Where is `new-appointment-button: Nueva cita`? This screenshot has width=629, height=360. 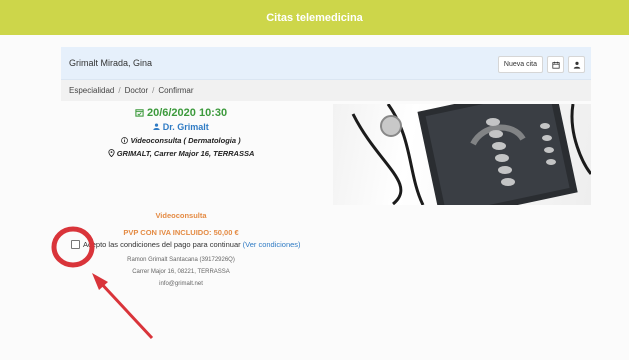
new-appointment-button: Nueva cita is located at coordinates (520, 64).